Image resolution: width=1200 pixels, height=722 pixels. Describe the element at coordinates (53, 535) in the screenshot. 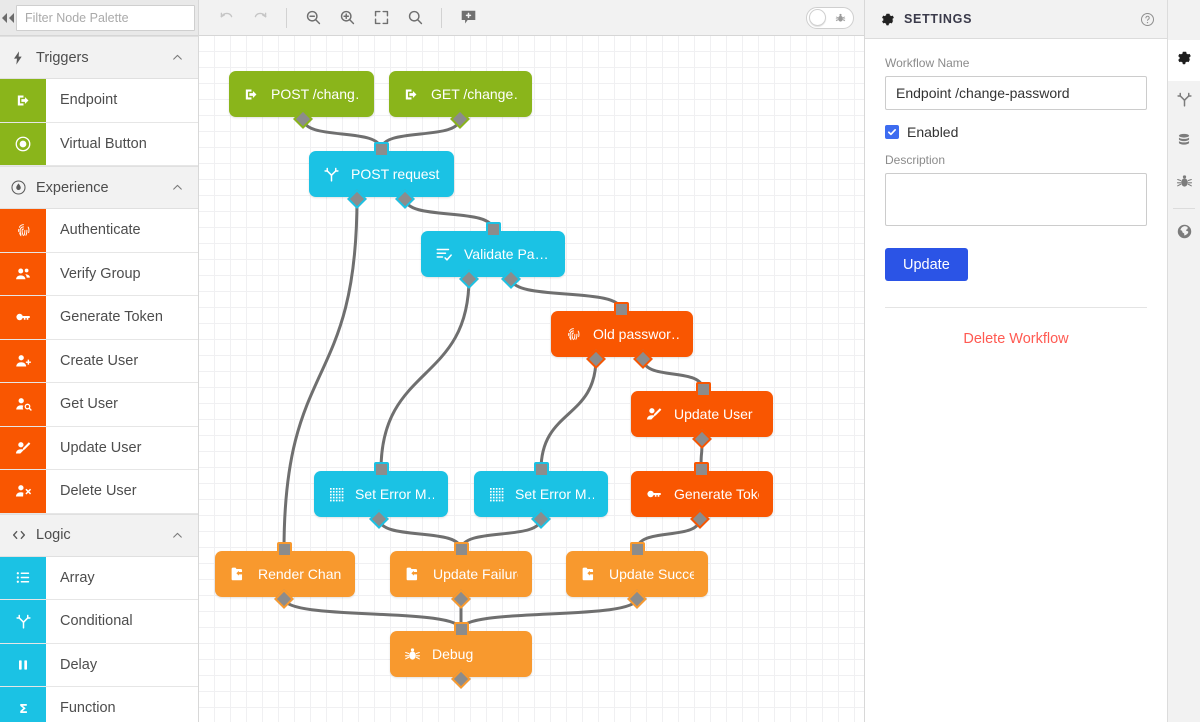

I see `palette-group-label: Logic` at that location.